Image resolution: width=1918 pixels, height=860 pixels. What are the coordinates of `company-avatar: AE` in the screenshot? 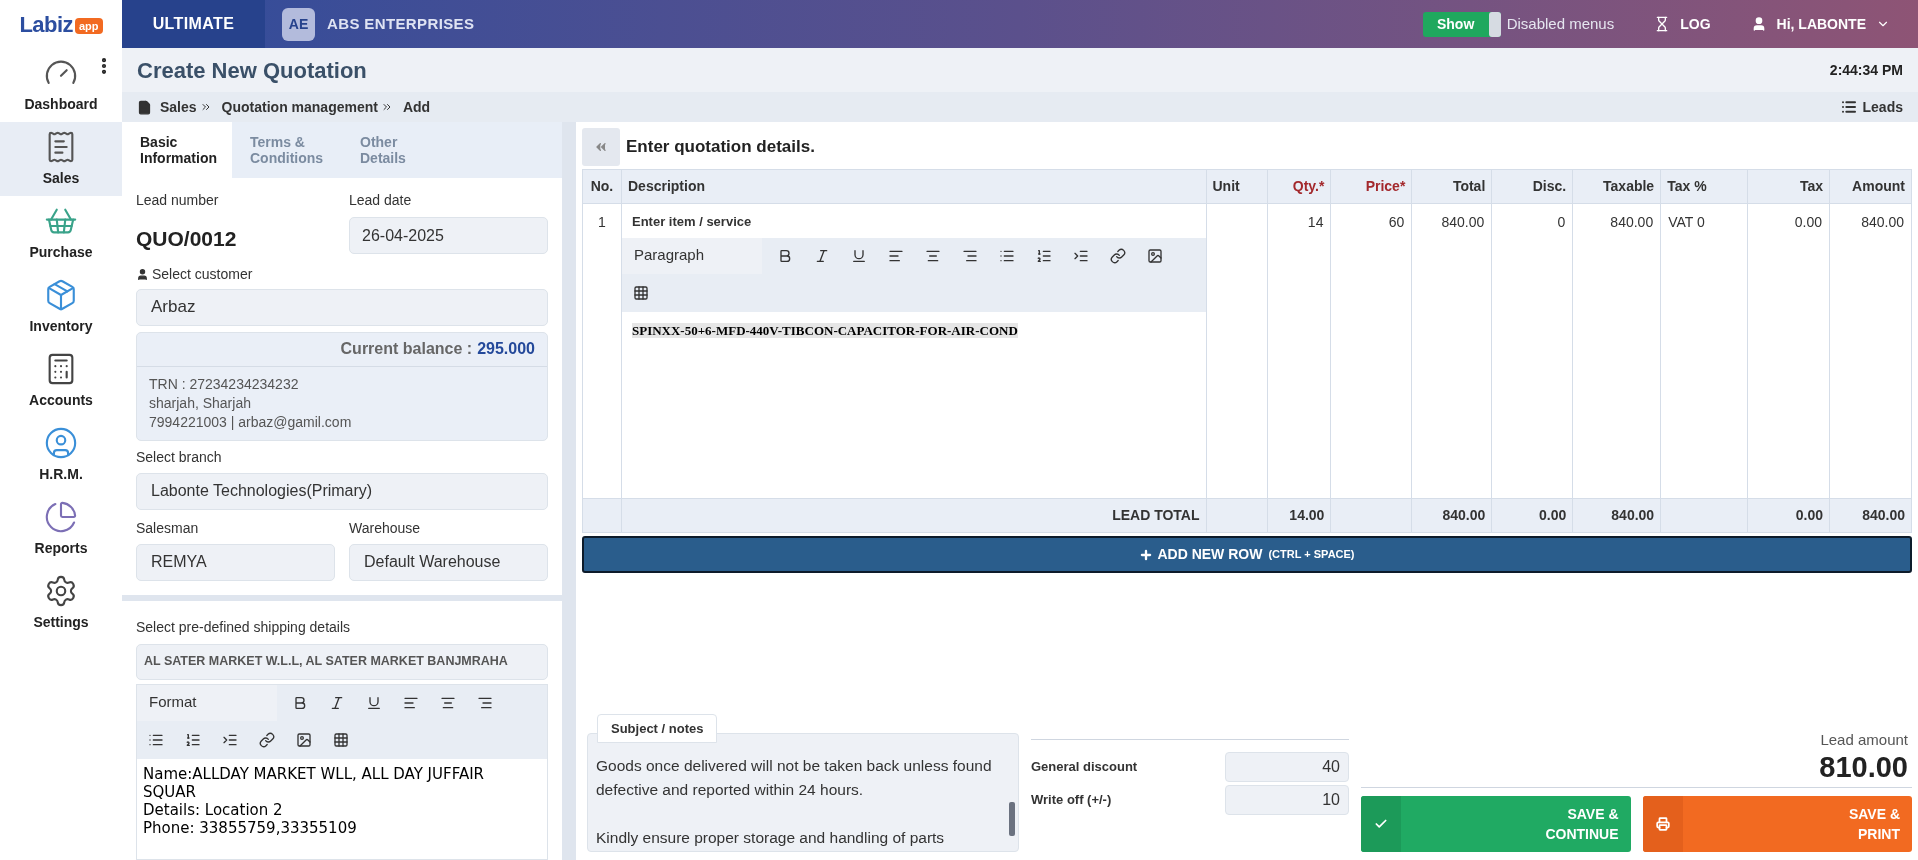 It's located at (298, 24).